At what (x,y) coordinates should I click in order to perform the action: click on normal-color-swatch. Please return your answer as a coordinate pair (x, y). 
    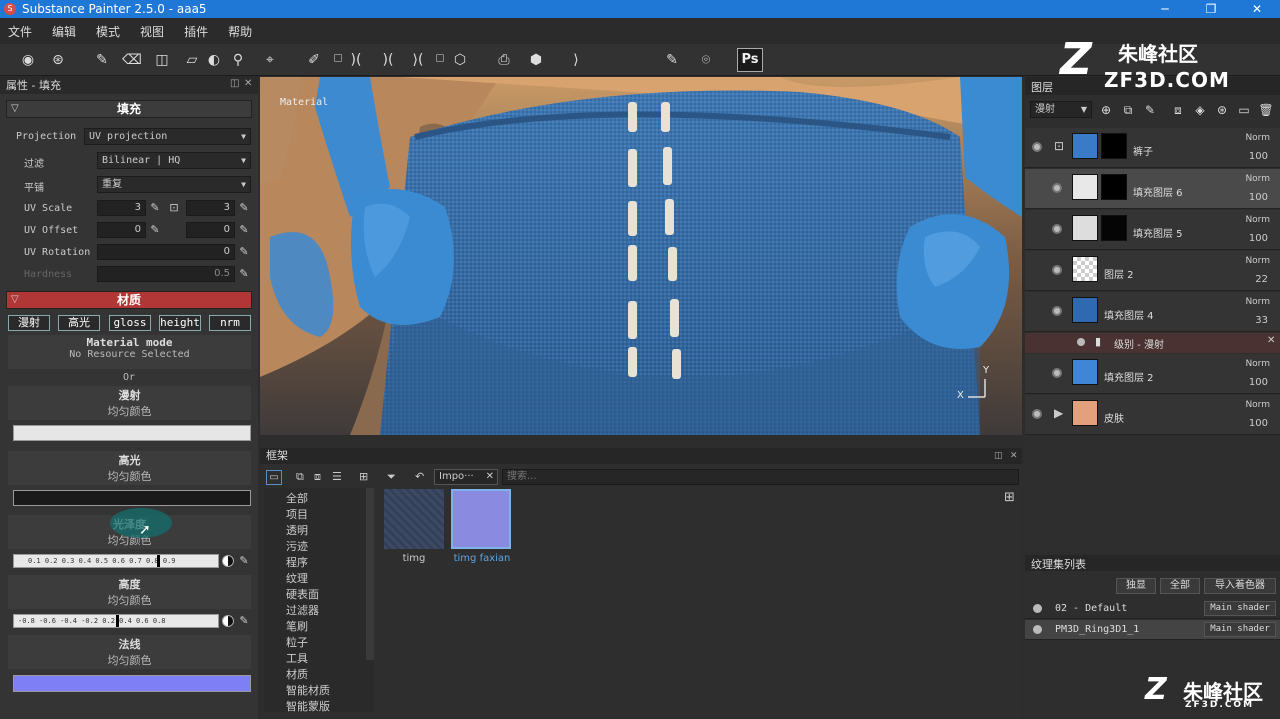
    Looking at the image, I should click on (132, 683).